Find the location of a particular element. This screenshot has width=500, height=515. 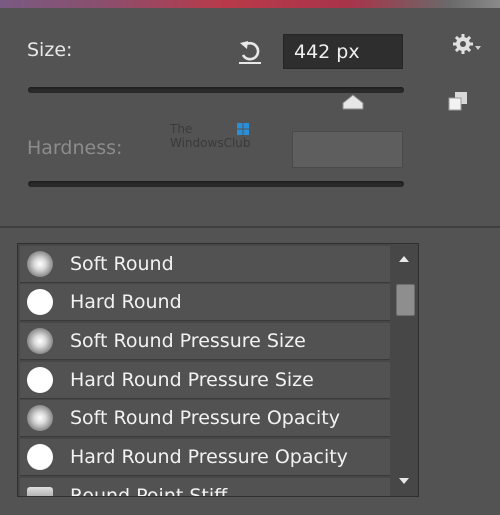

preset-label: Hard Round Pressure Size is located at coordinates (192, 380).